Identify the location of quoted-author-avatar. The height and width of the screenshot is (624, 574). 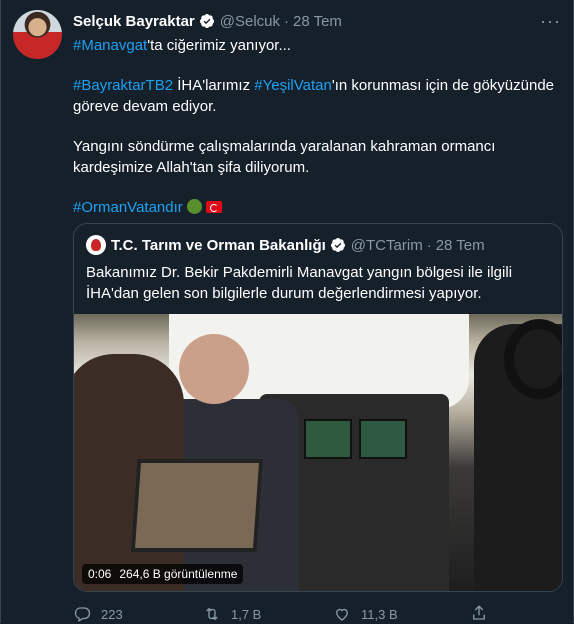
(96, 245).